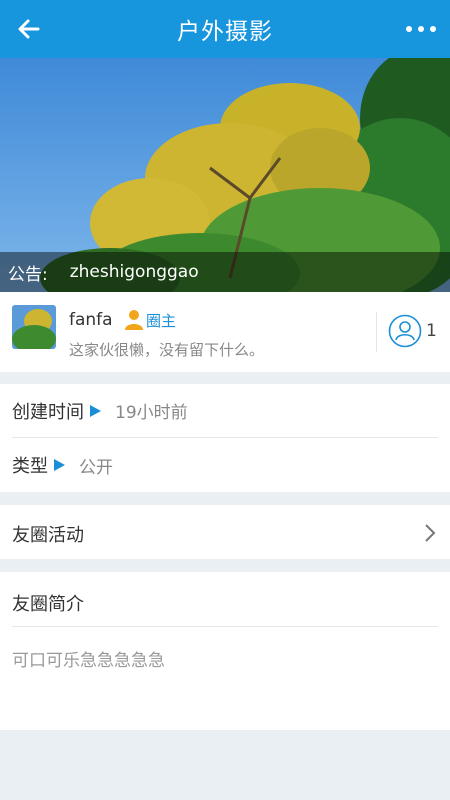 Image resolution: width=450 pixels, height=800 pixels. What do you see at coordinates (167, 350) in the screenshot?
I see `owner-bio: 这家伙很懒，没有留下什么。` at bounding box center [167, 350].